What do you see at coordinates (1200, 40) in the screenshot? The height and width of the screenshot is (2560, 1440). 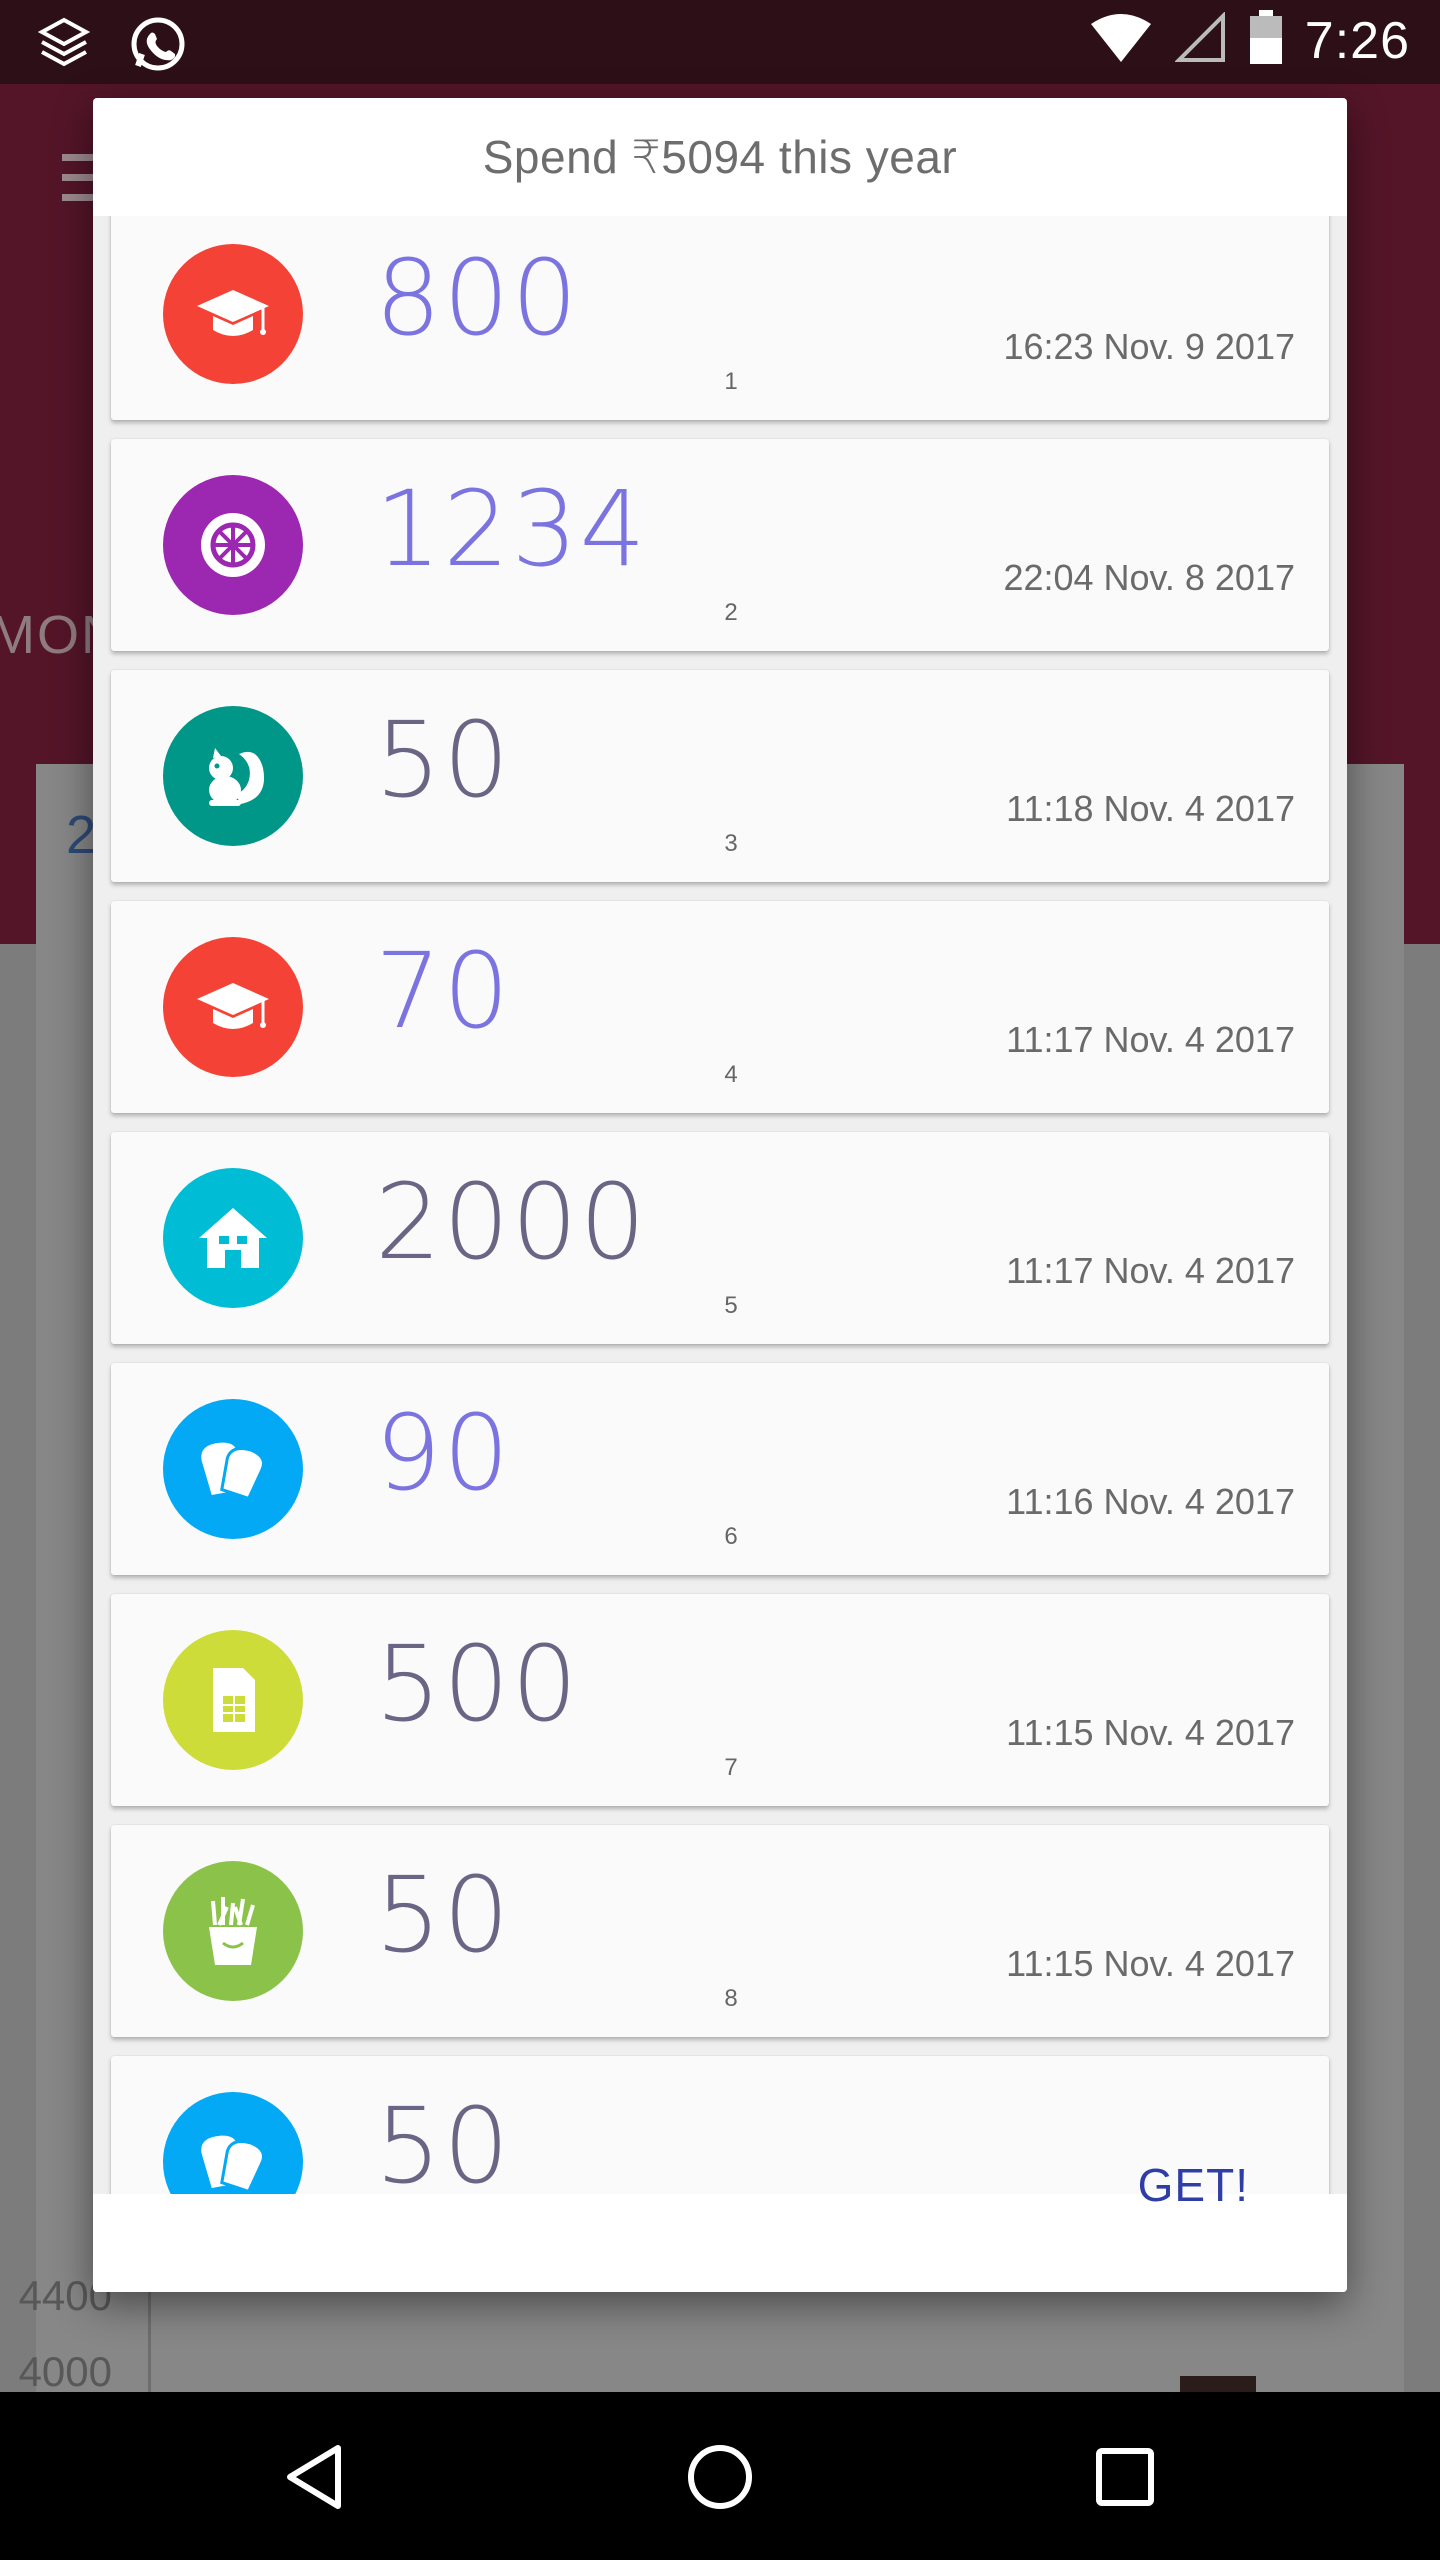 I see `signal-icon` at bounding box center [1200, 40].